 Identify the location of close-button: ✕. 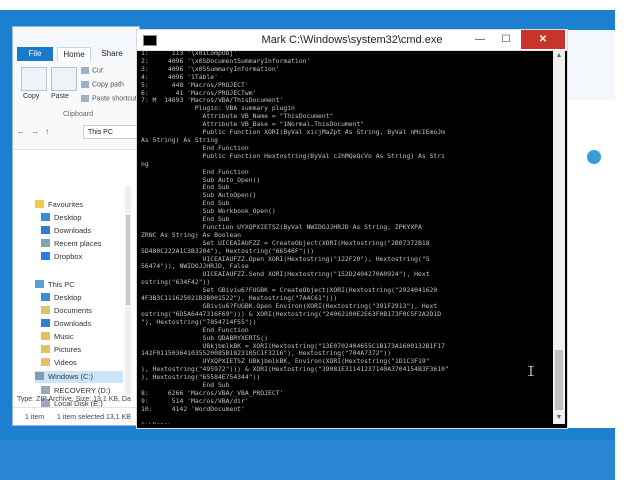
(543, 39).